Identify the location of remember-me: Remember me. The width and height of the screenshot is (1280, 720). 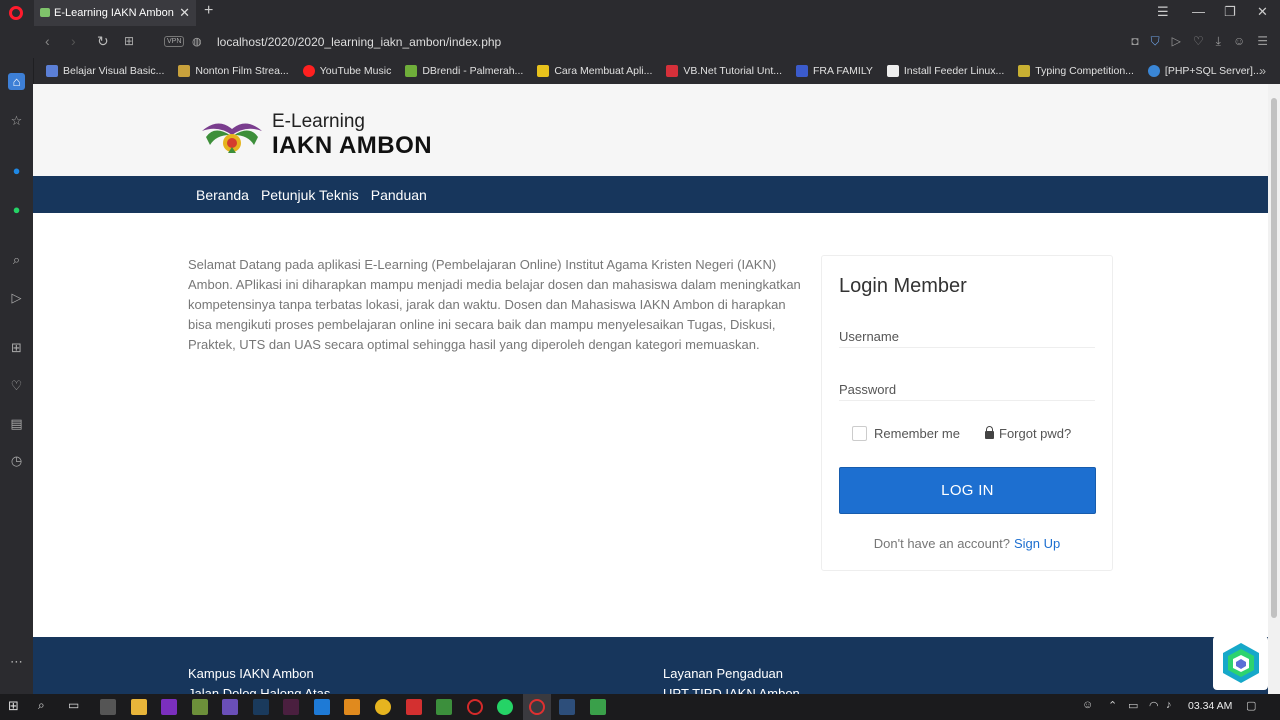
(906, 433).